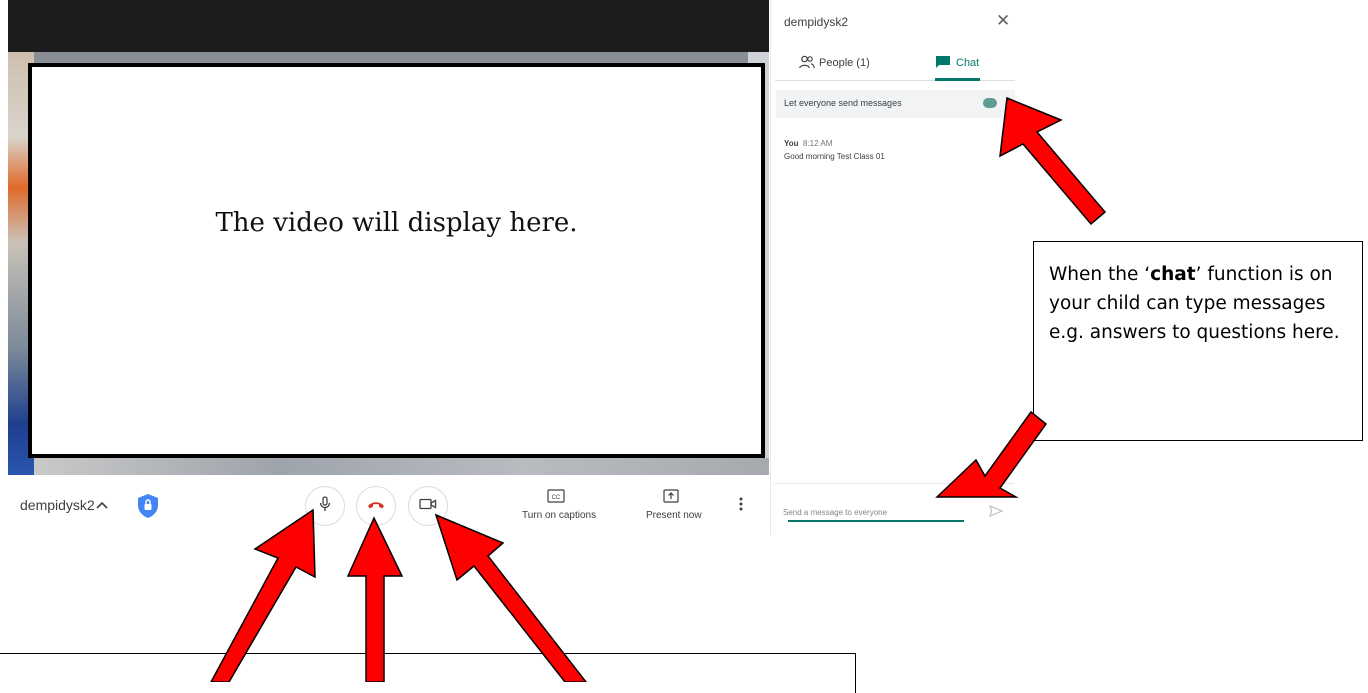 The width and height of the screenshot is (1368, 693). Describe the element at coordinates (741, 506) in the screenshot. I see `more-vert-icon` at that location.